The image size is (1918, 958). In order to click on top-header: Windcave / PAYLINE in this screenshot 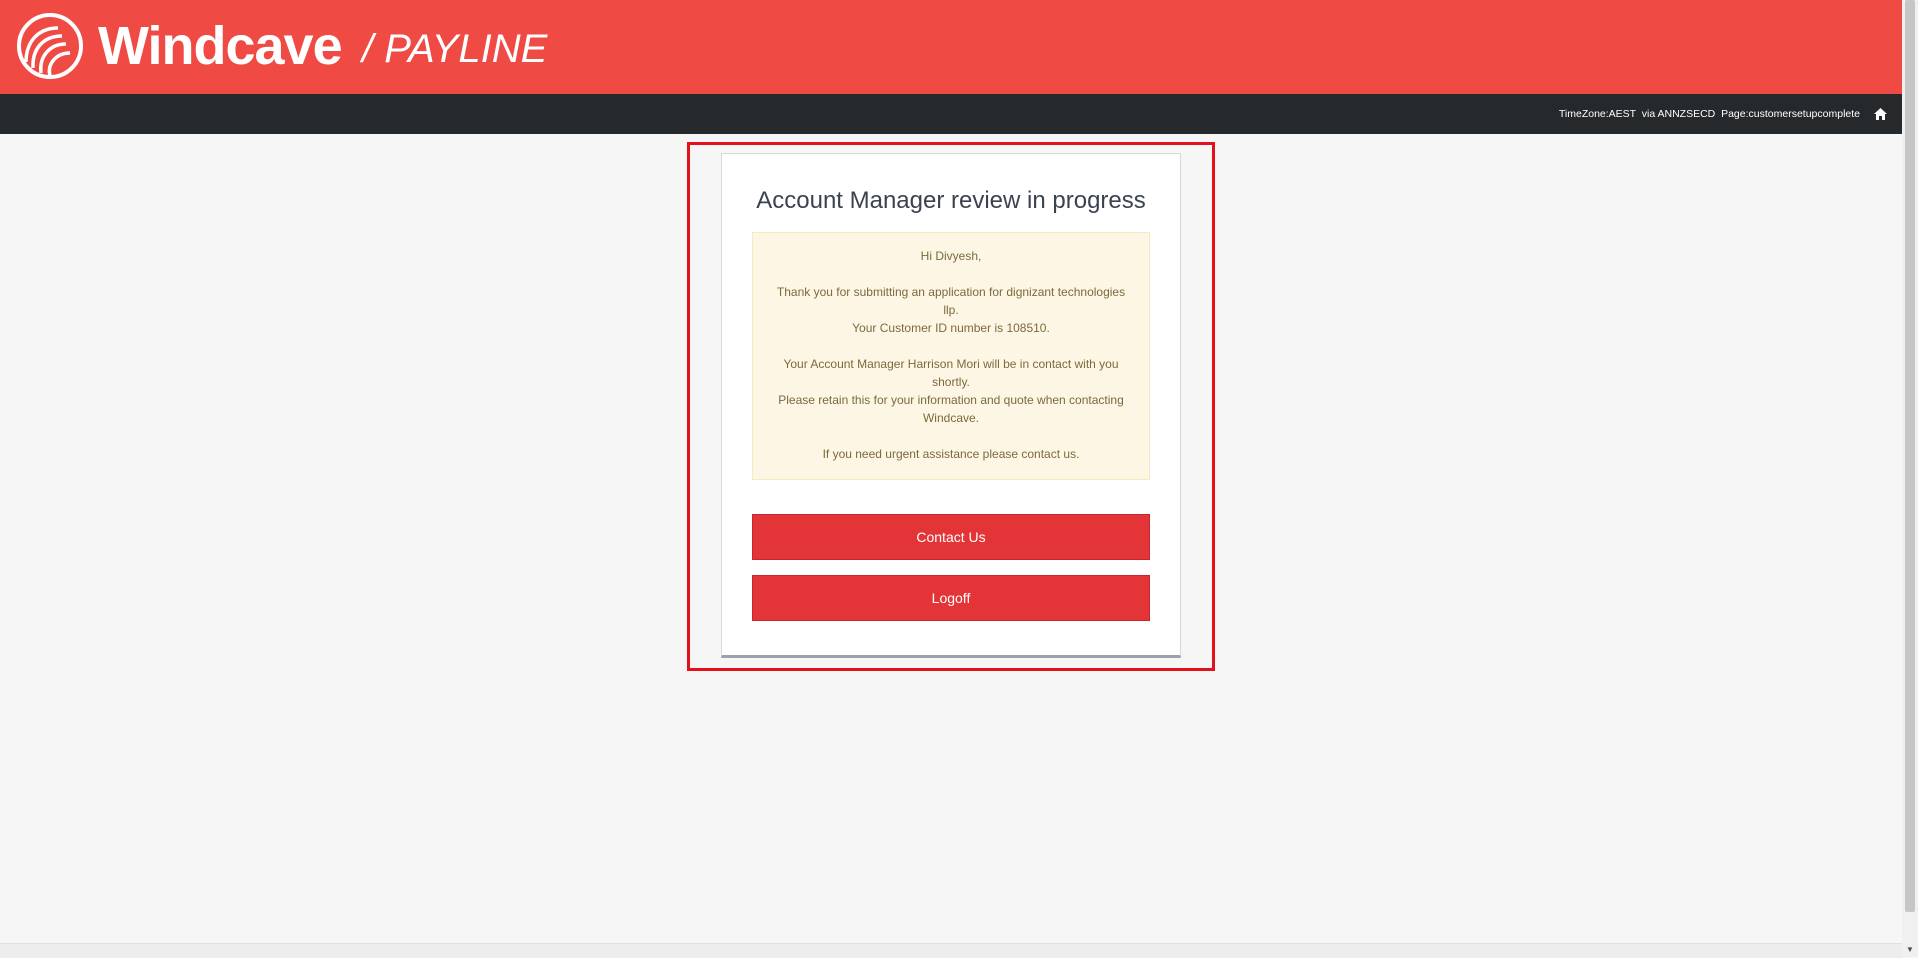, I will do `click(951, 47)`.